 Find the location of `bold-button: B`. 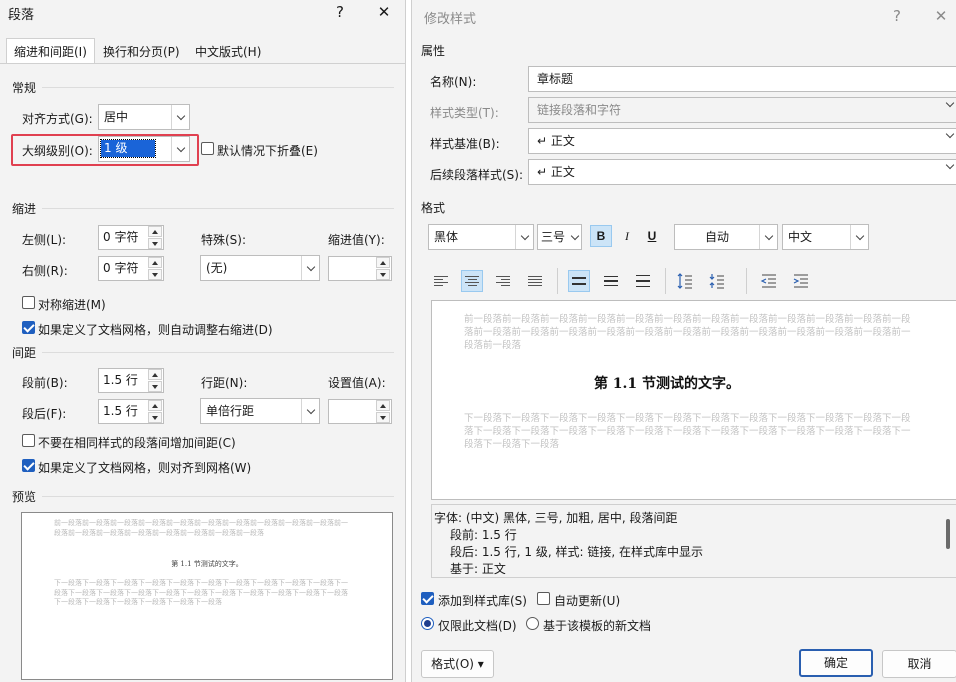

bold-button: B is located at coordinates (601, 236).